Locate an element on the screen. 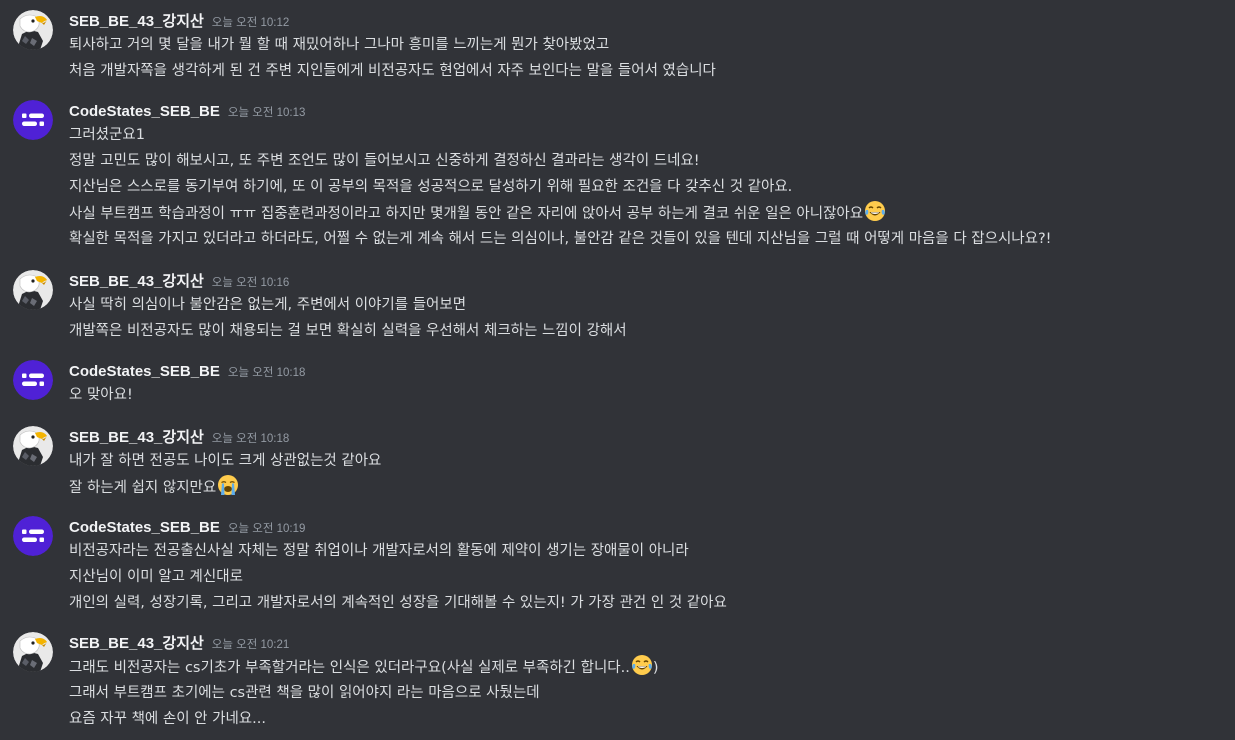 The width and height of the screenshot is (1235, 740). message-line: 사실 딱히 의심이나 불안감은 없는게, 주변에서 이야기를 들어보면 is located at coordinates (348, 305).